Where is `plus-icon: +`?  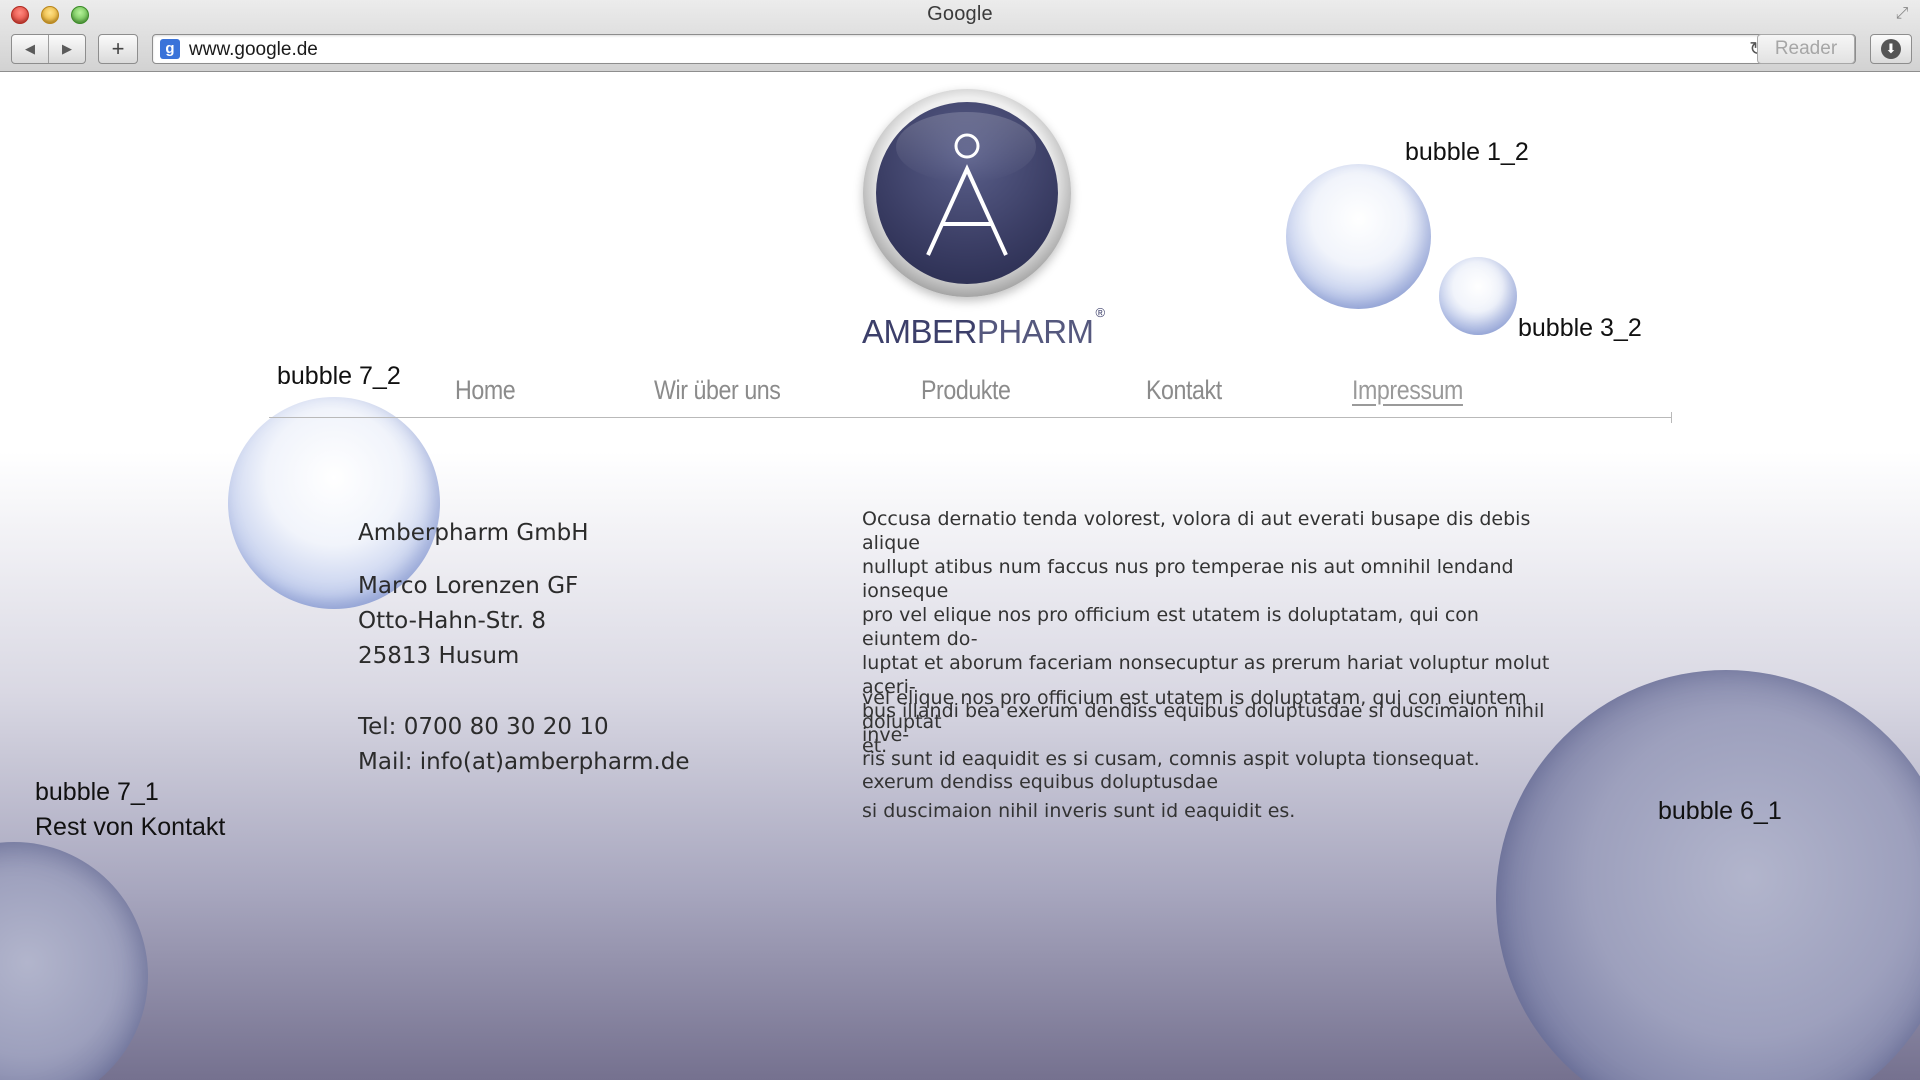 plus-icon: + is located at coordinates (118, 48).